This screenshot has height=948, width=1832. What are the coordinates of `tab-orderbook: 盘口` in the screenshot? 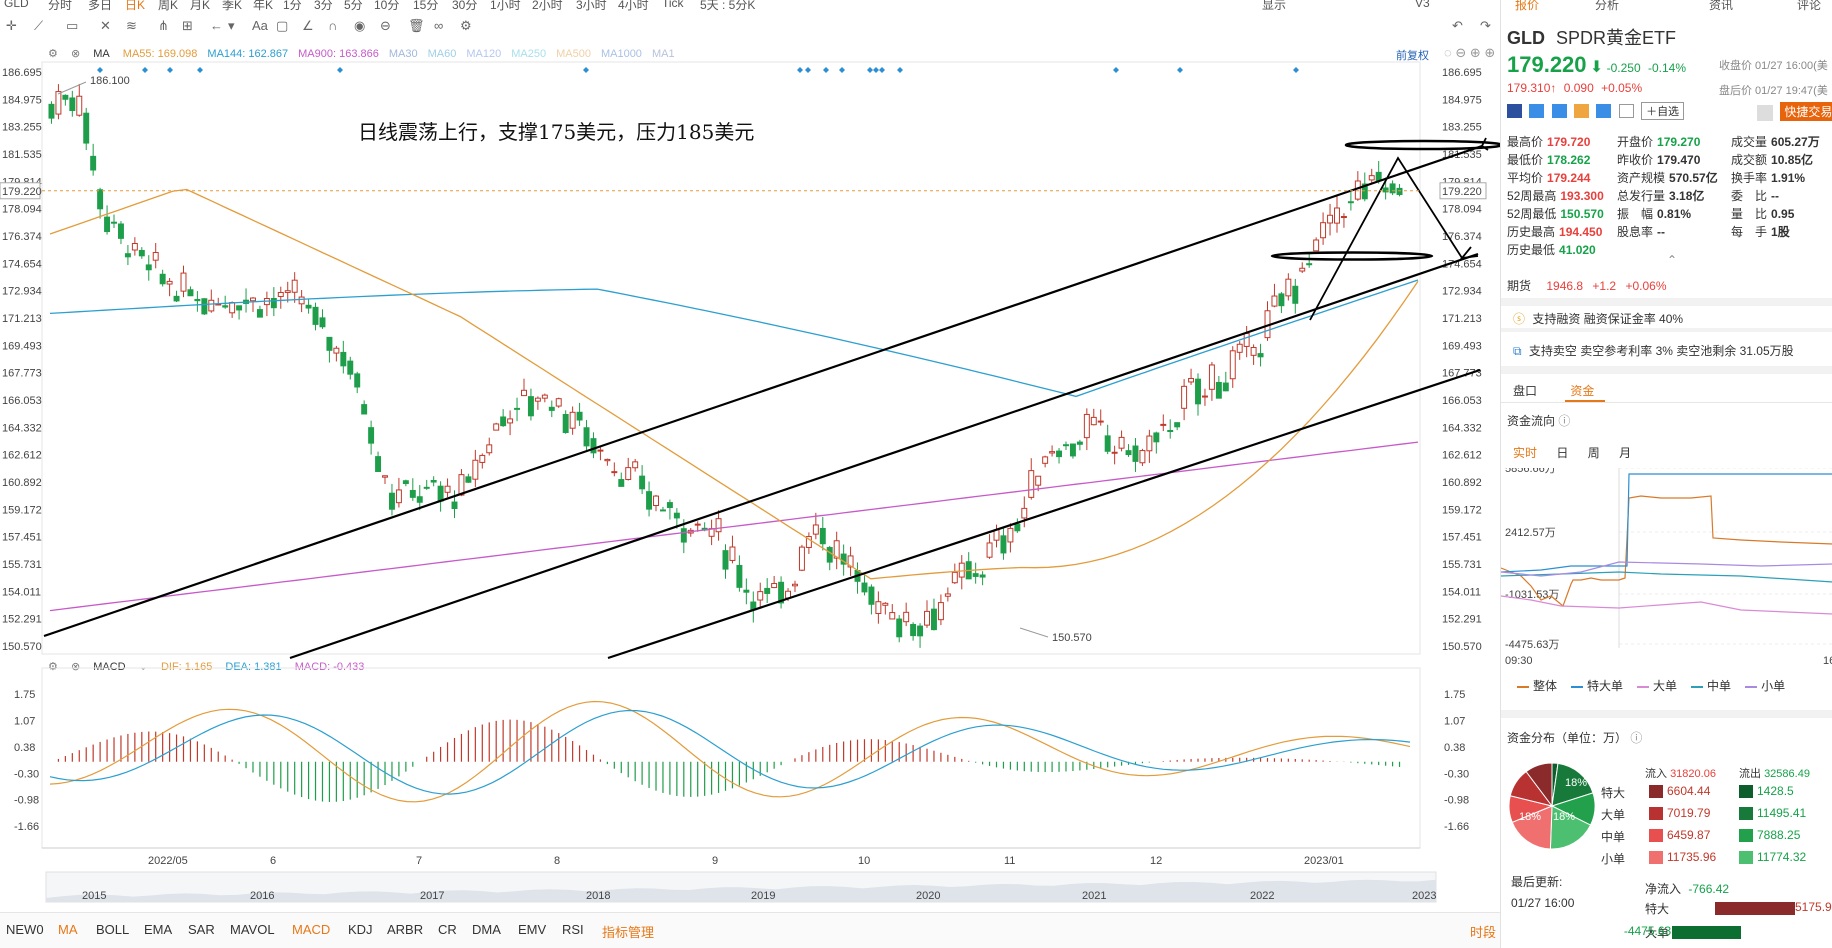 It's located at (1525, 391).